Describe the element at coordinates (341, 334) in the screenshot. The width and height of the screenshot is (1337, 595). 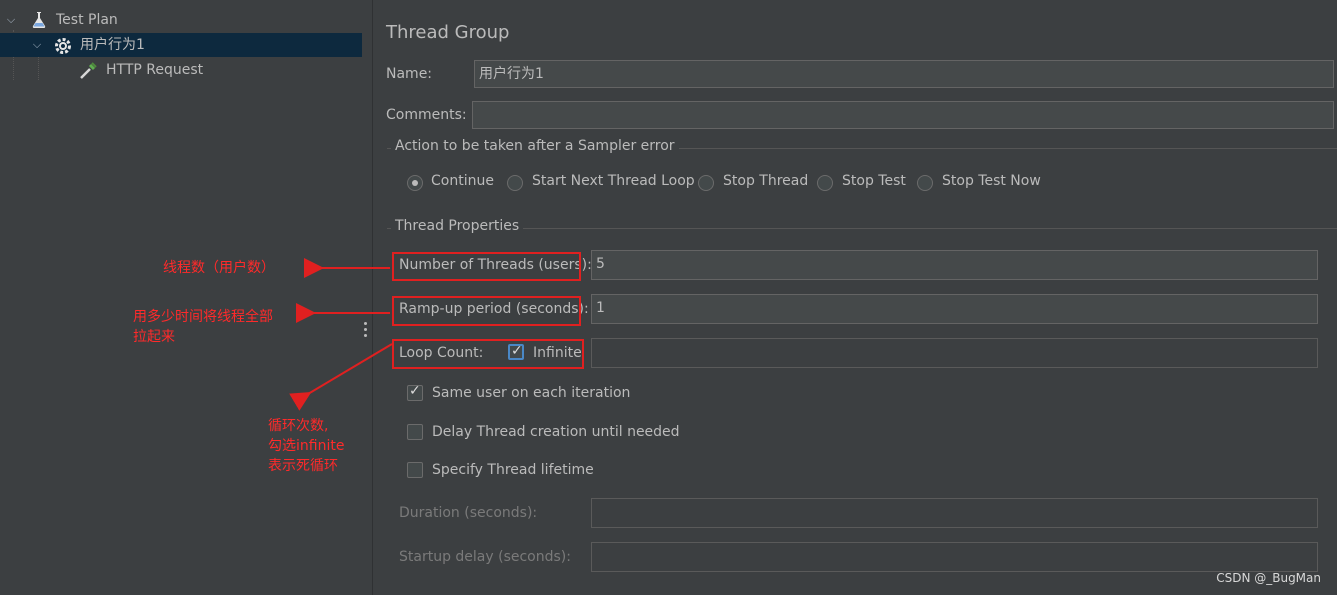
I see `annotation-arrows` at that location.